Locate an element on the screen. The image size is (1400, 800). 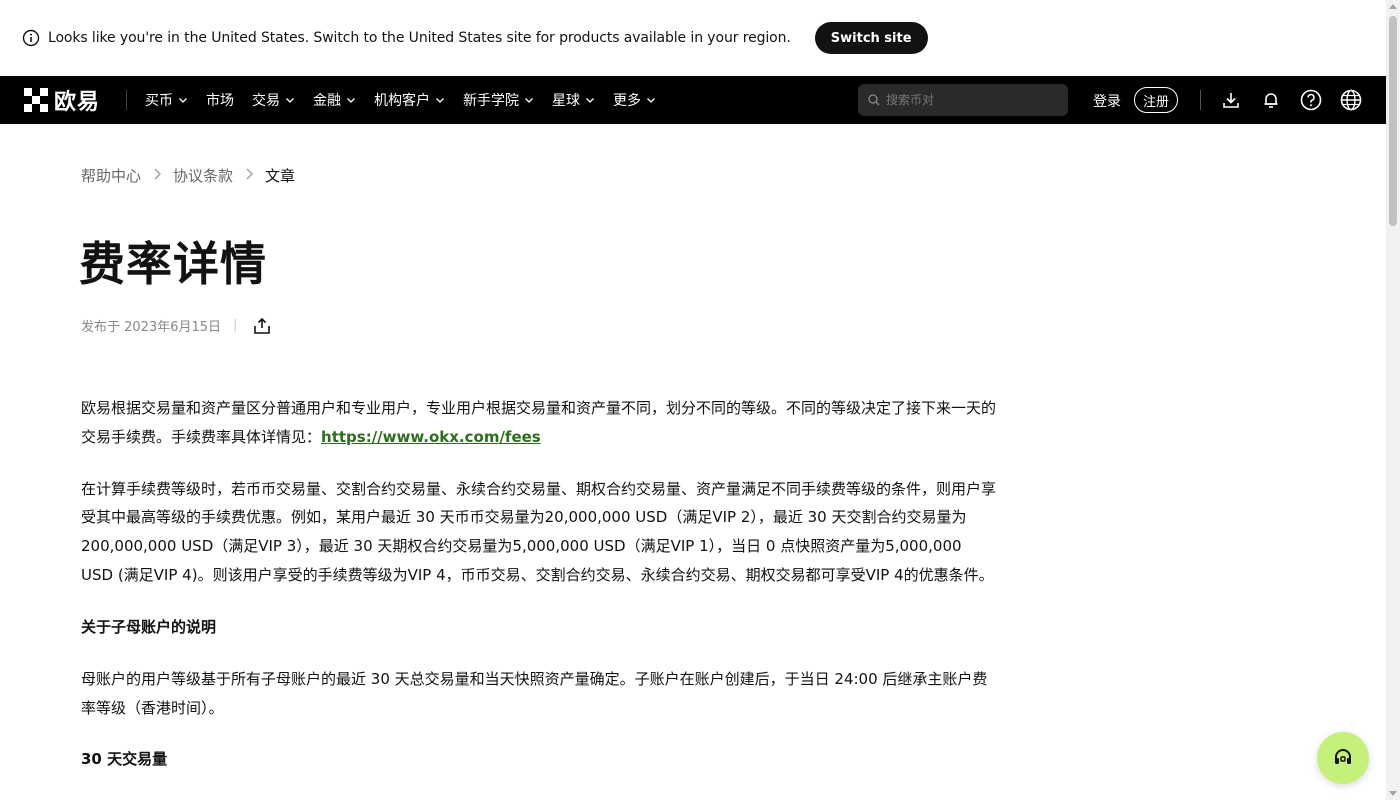
nav-item: 星球 is located at coordinates (573, 100).